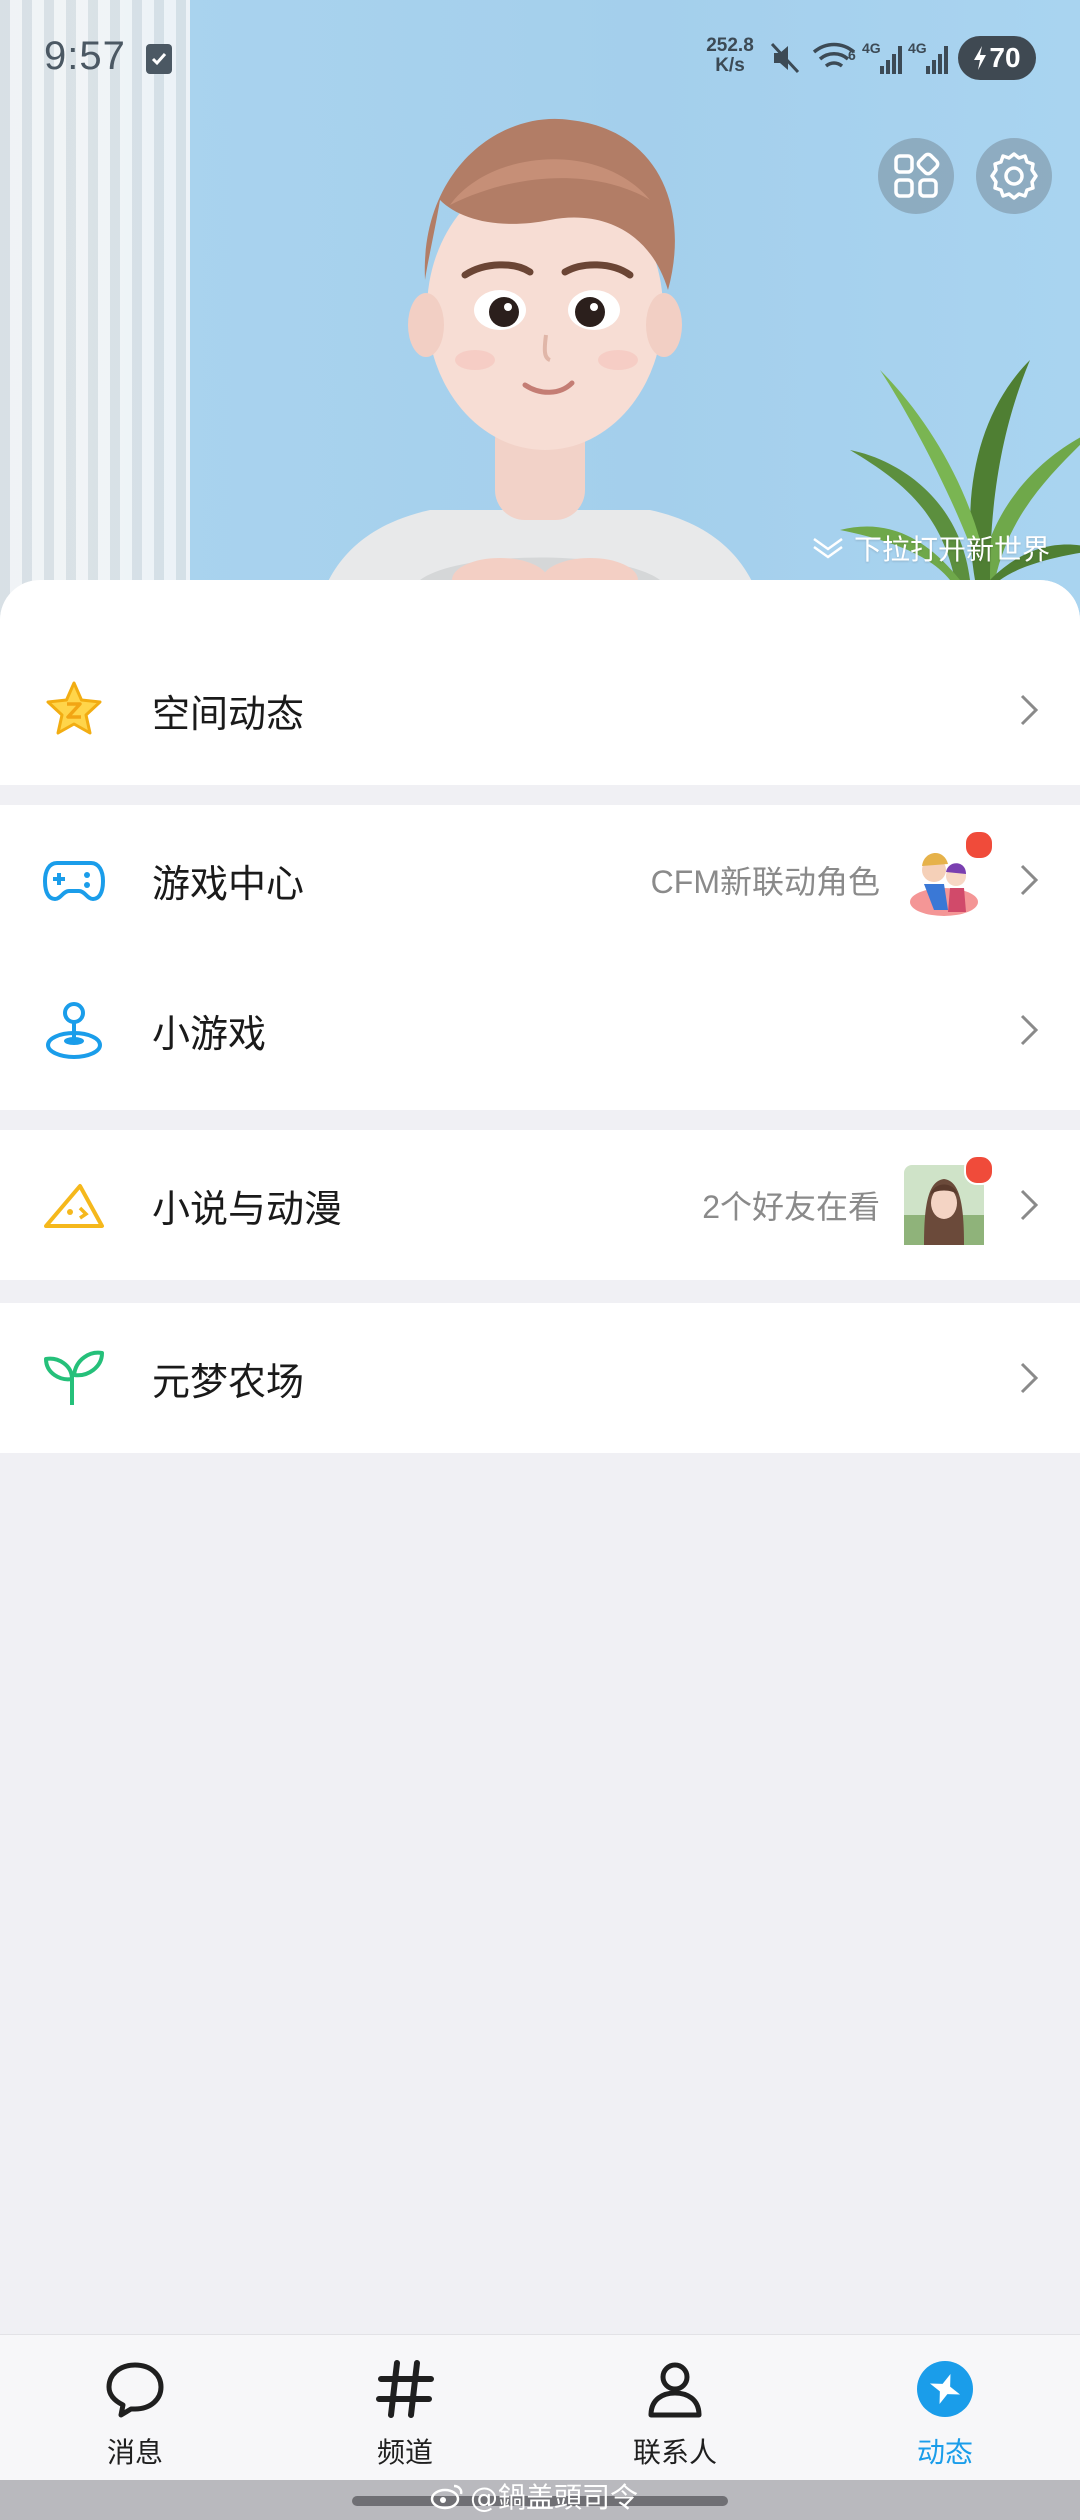  Describe the element at coordinates (951, 549) in the screenshot. I see `pull-hint-text: 下拉打开新世界` at that location.